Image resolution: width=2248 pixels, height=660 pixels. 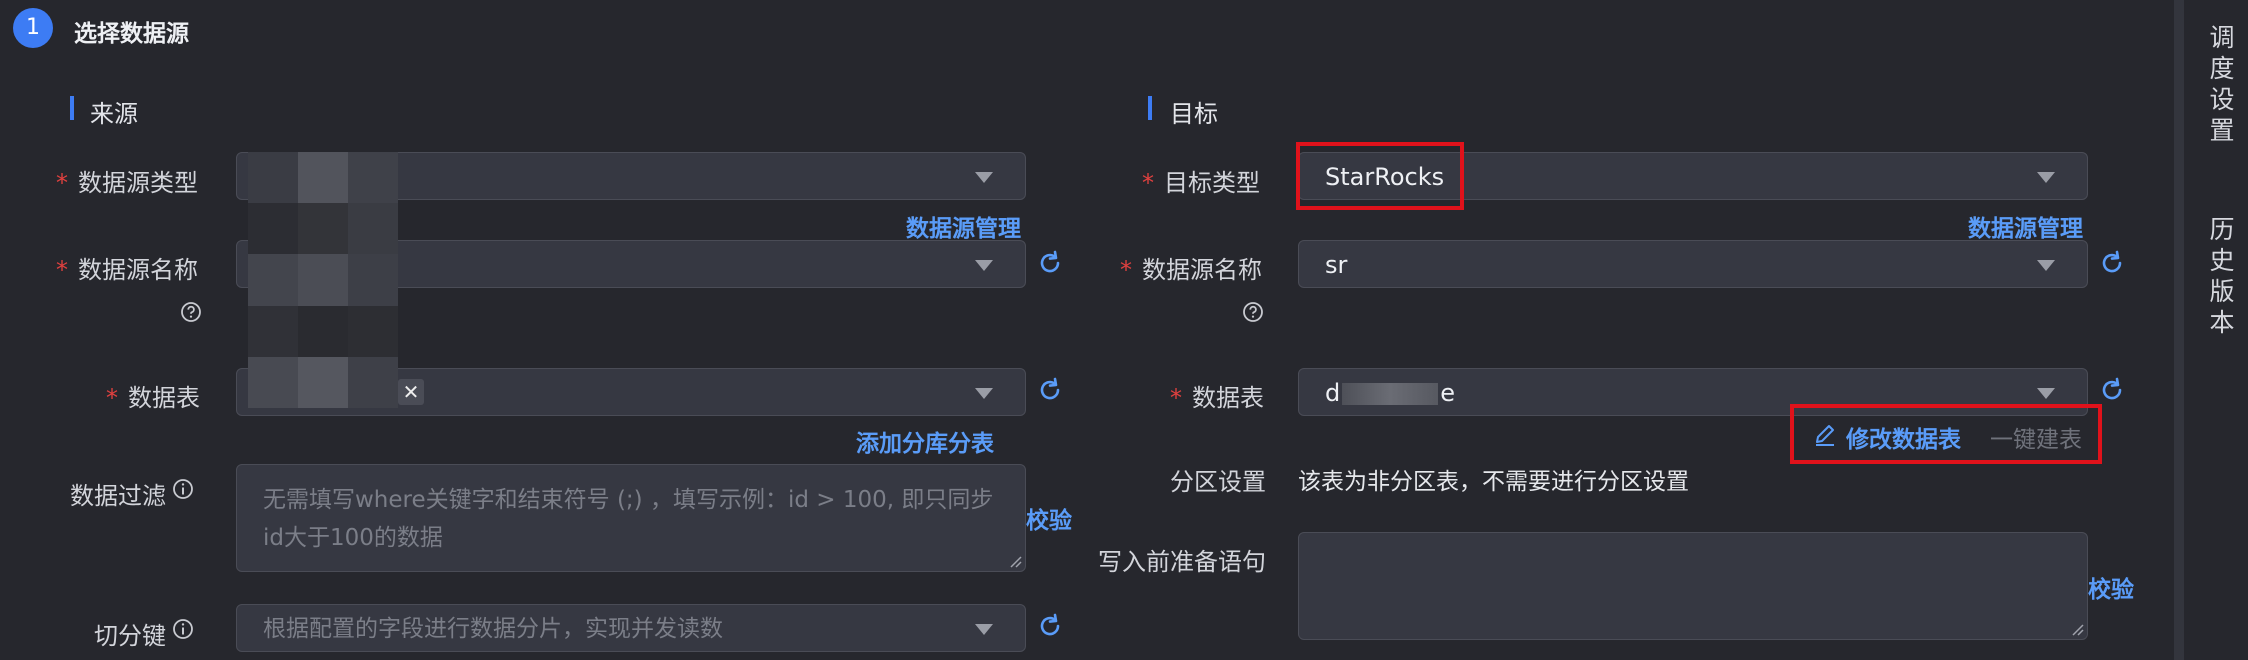 I want to click on target-type-label: * 目标类型, so click(x=1201, y=183).